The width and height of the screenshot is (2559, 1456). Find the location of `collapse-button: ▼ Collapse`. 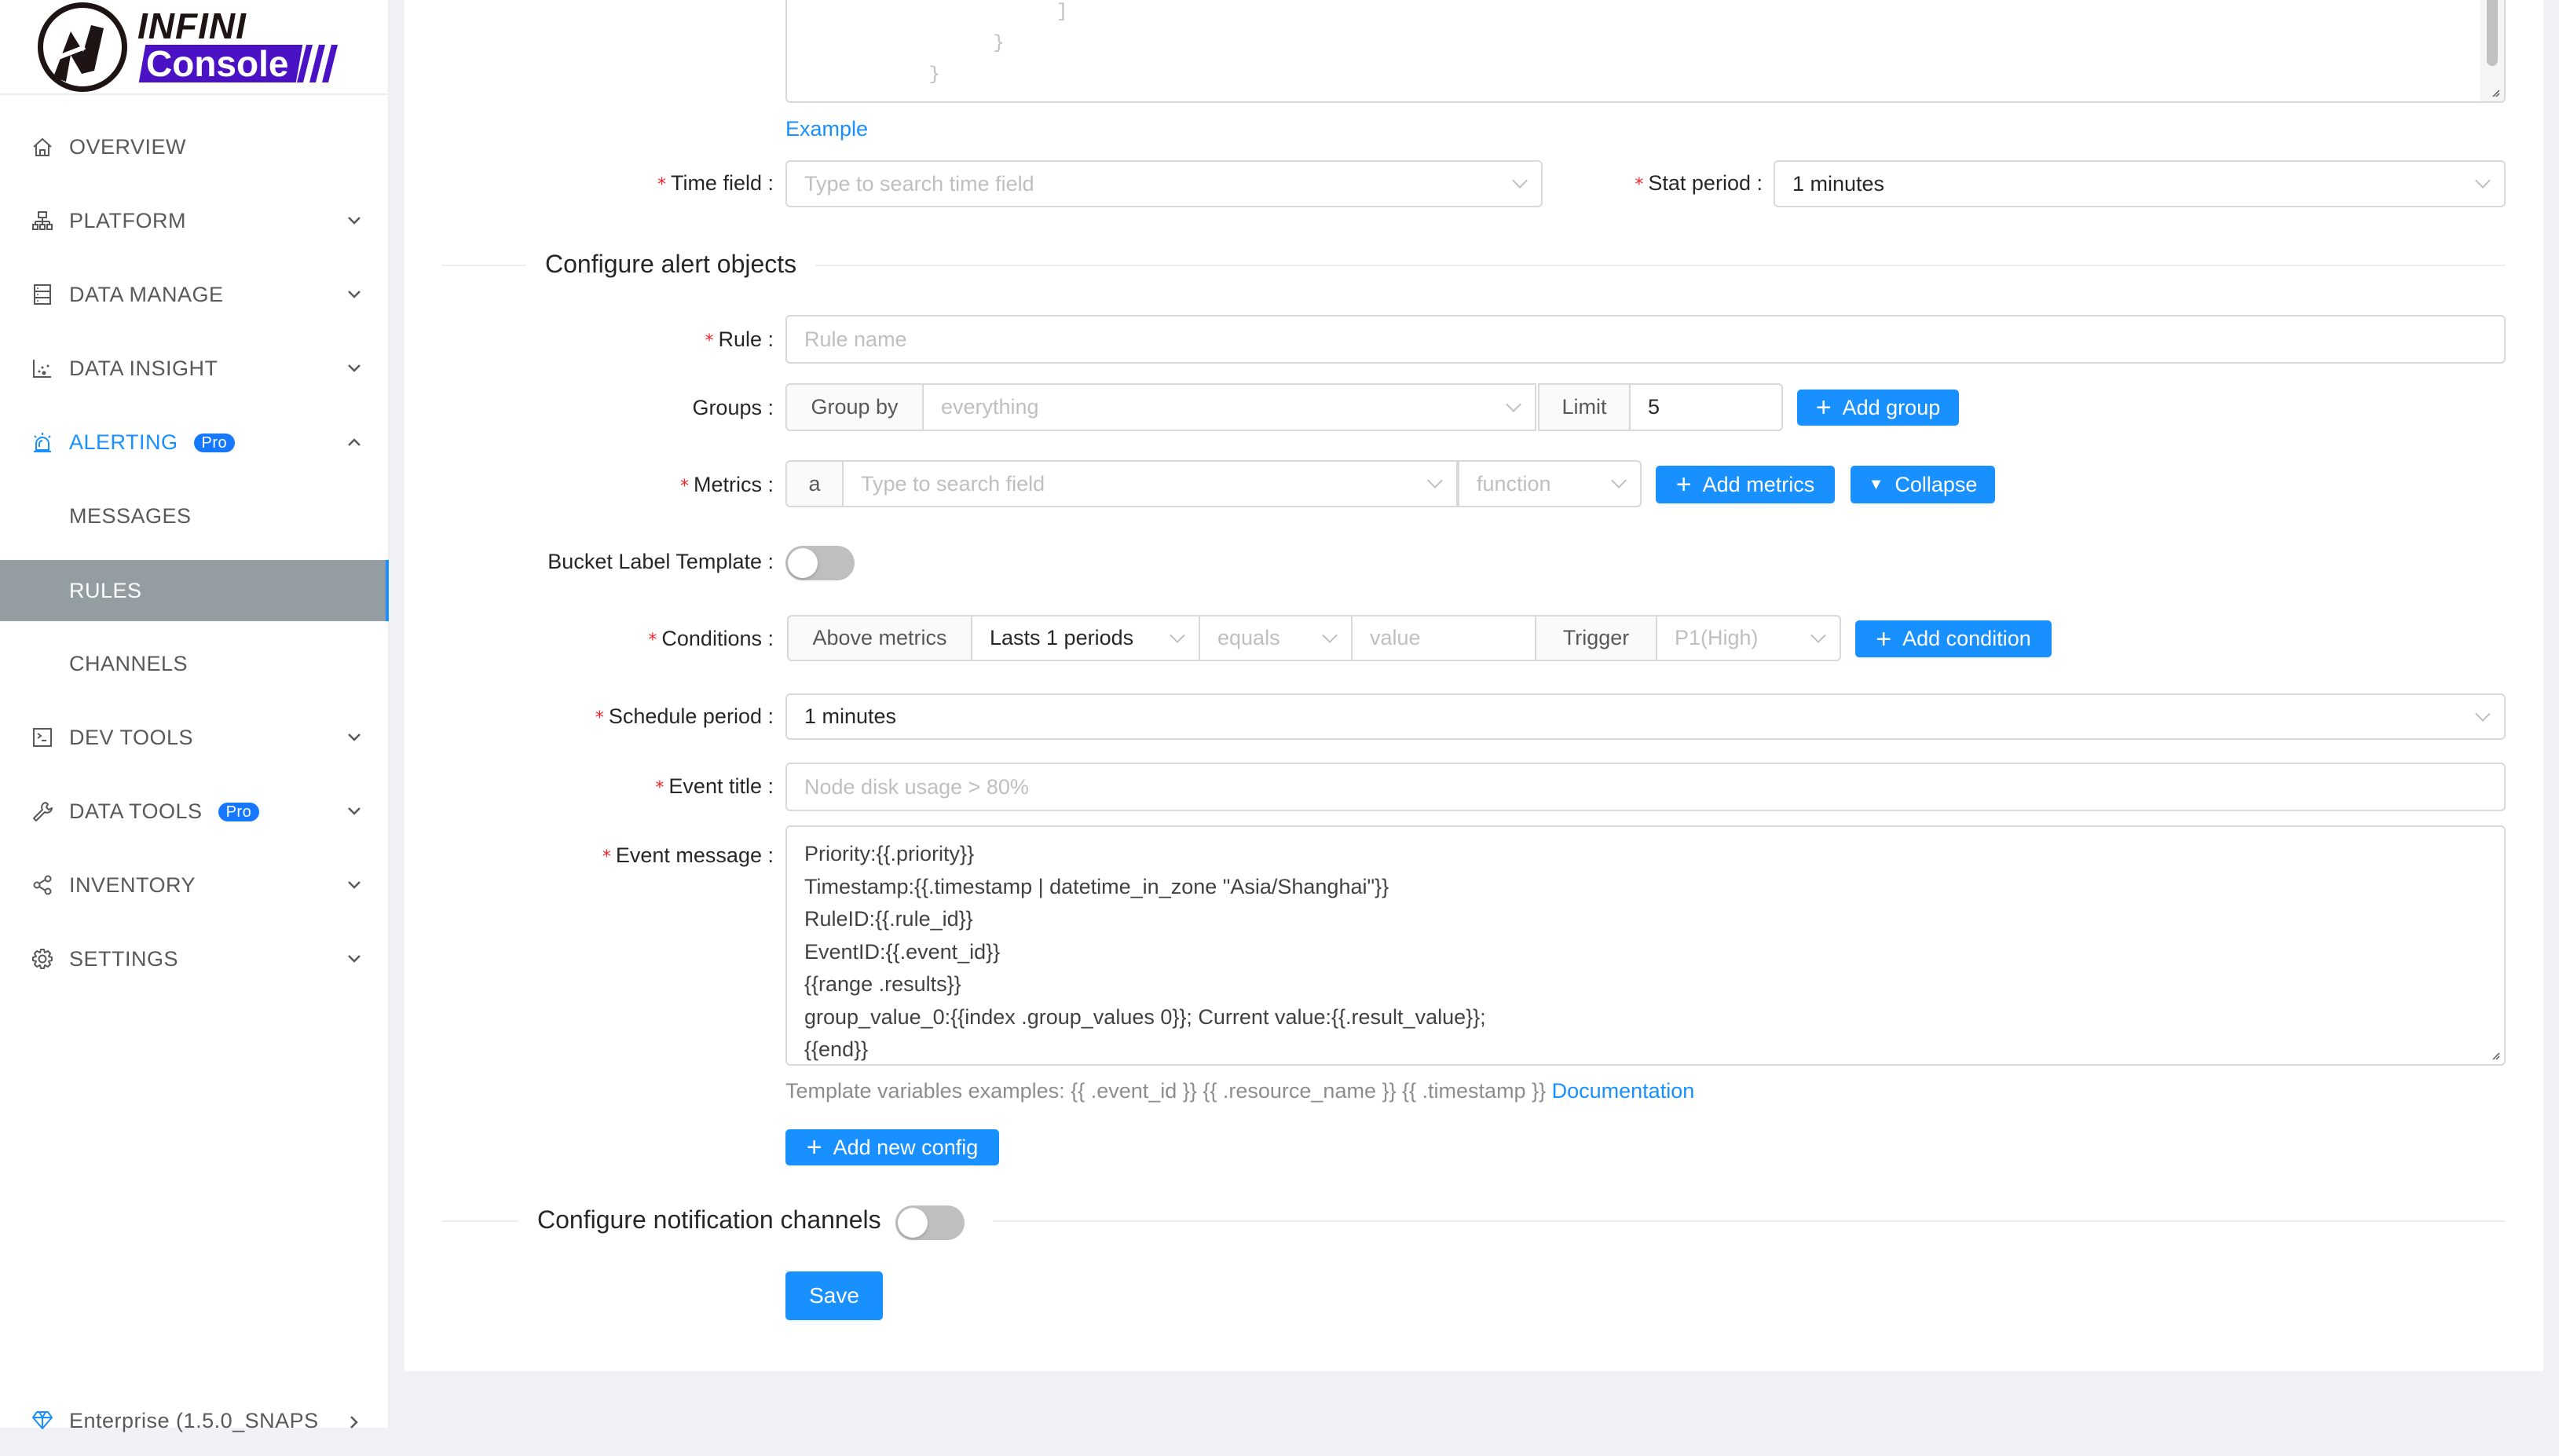

collapse-button: ▼ Collapse is located at coordinates (1923, 484).